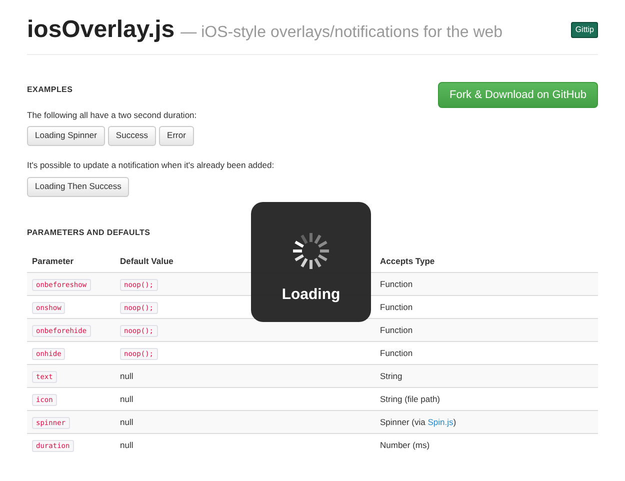 The width and height of the screenshot is (625, 481). Describe the element at coordinates (405, 445) in the screenshot. I see `table-cell: Number (ms)` at that location.